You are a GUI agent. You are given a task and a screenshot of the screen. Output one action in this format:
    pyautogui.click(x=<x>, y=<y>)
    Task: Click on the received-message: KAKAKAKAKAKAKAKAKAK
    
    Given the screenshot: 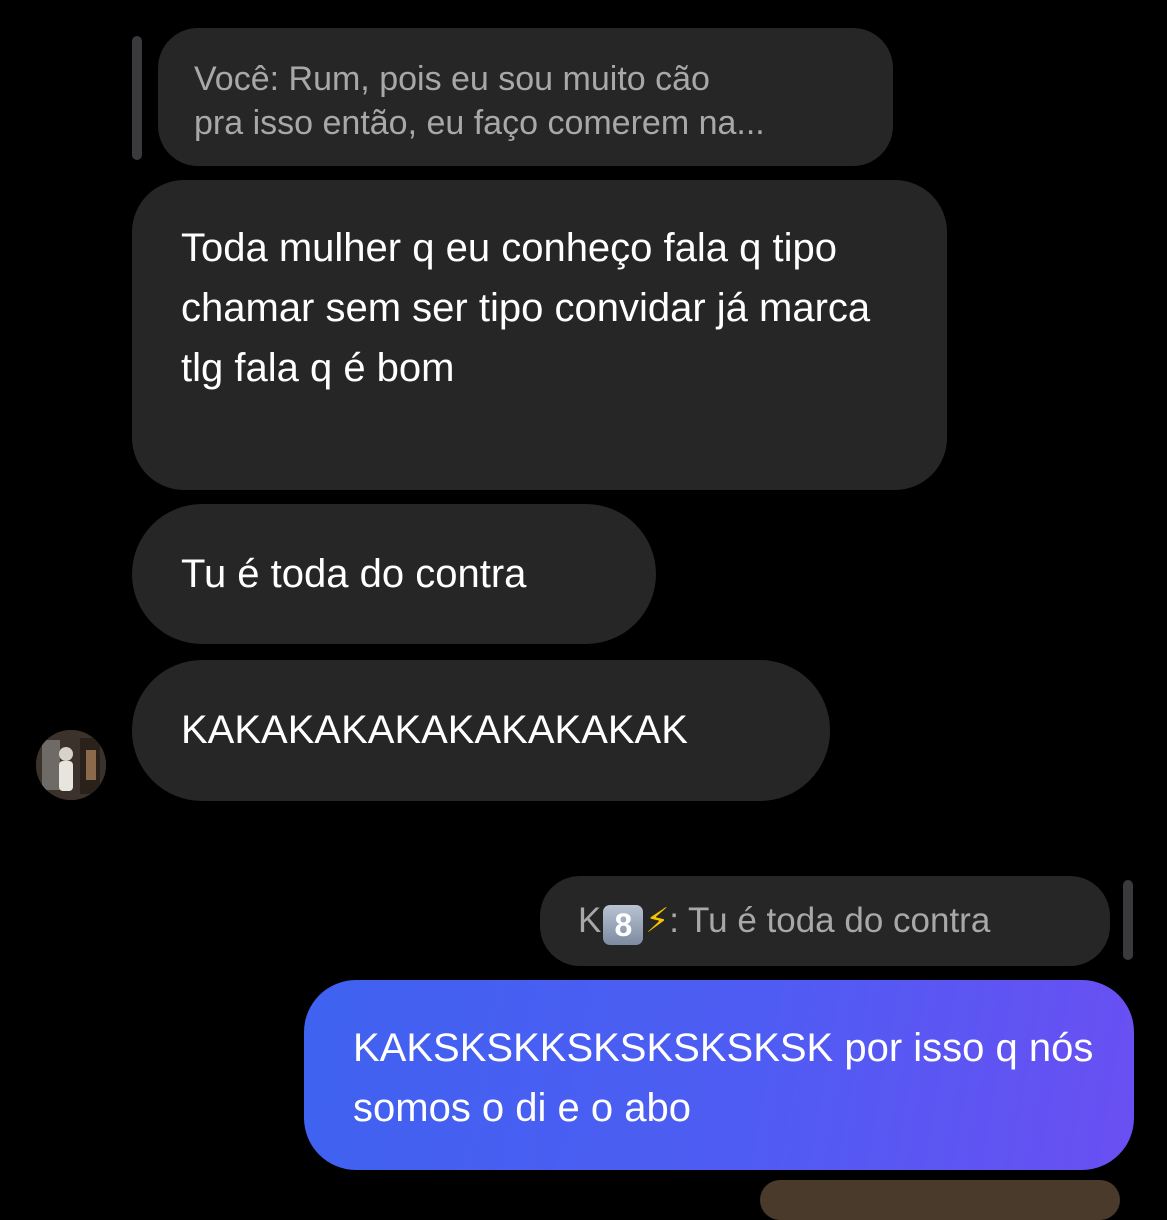 What is the action you would take?
    pyautogui.click(x=481, y=730)
    